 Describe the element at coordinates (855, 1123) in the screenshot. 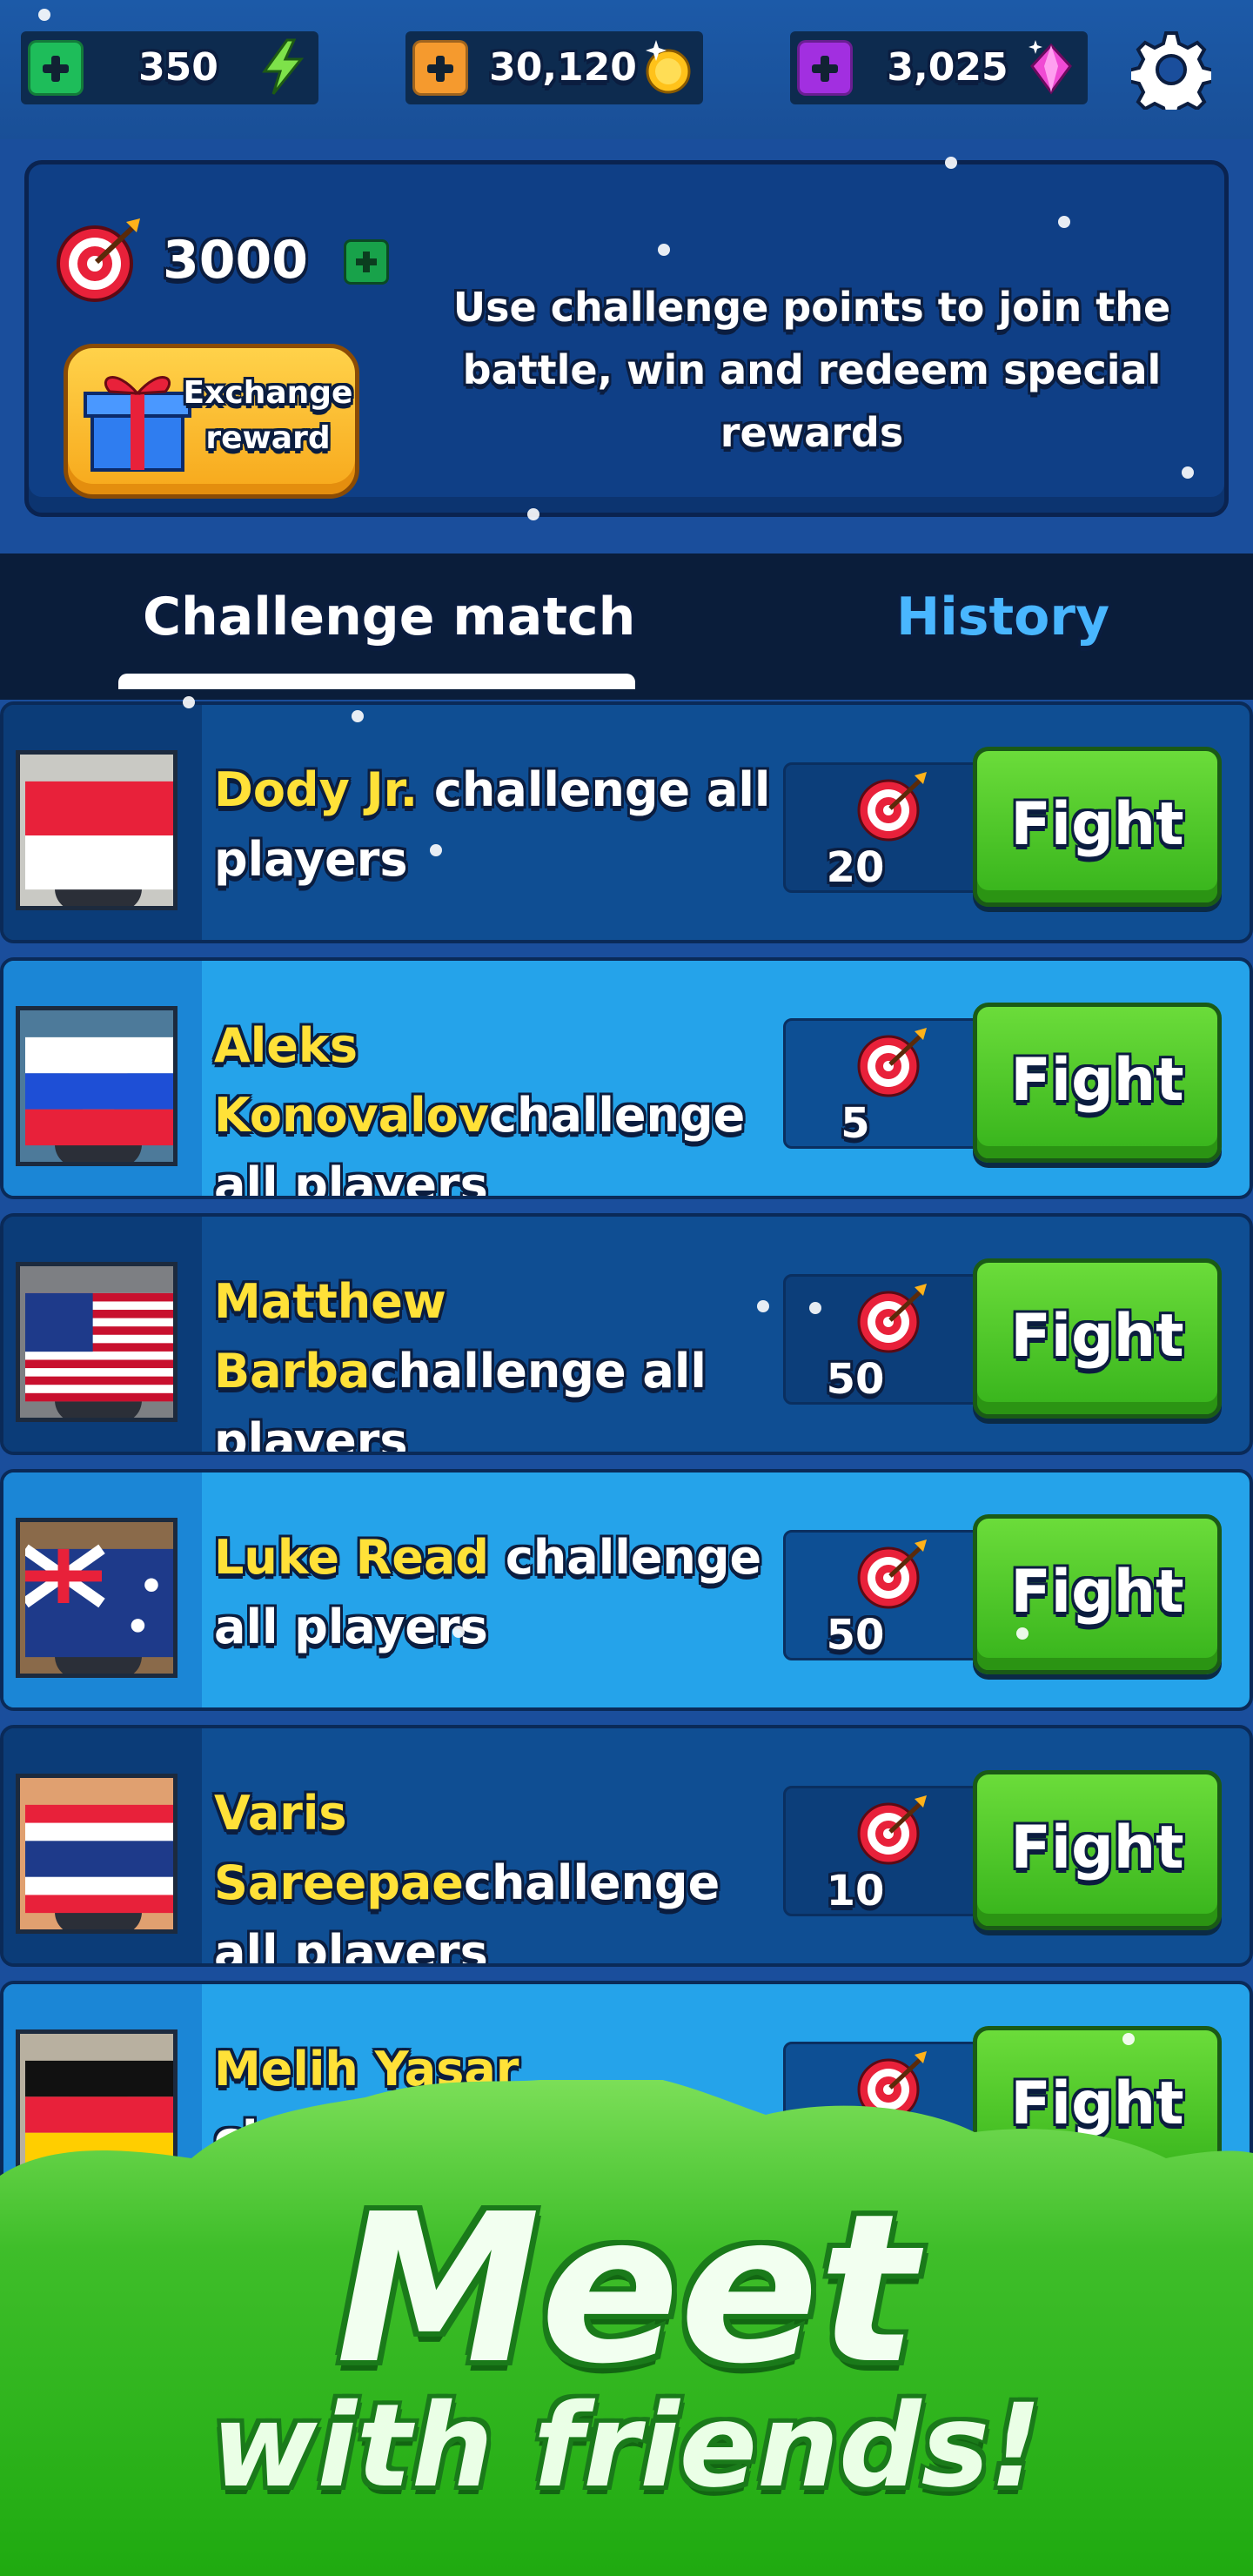

I see `challenge-cost-value: 5` at that location.